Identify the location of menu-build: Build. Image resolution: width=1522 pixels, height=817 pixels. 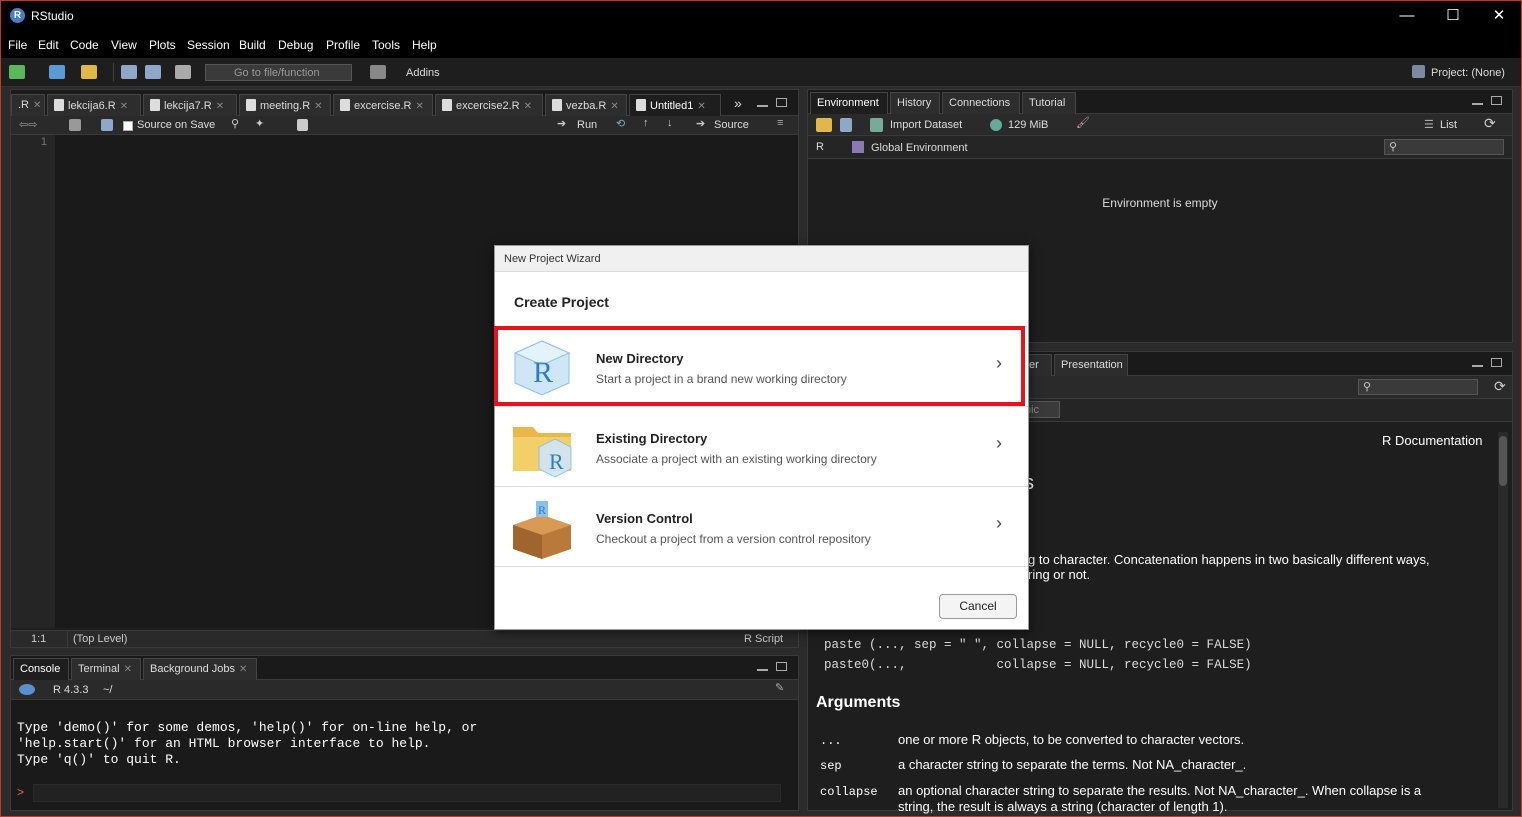
(252, 45).